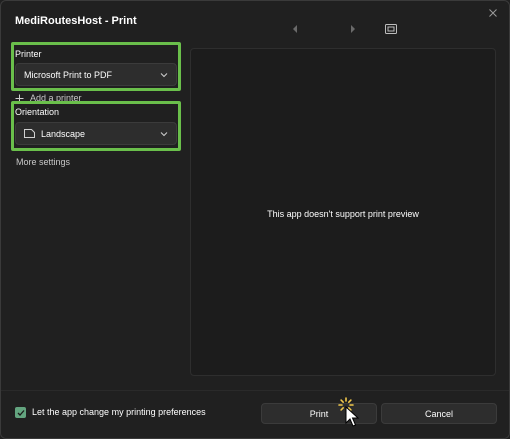 This screenshot has width=510, height=439. Describe the element at coordinates (28, 54) in the screenshot. I see `printer-label: Printer` at that location.